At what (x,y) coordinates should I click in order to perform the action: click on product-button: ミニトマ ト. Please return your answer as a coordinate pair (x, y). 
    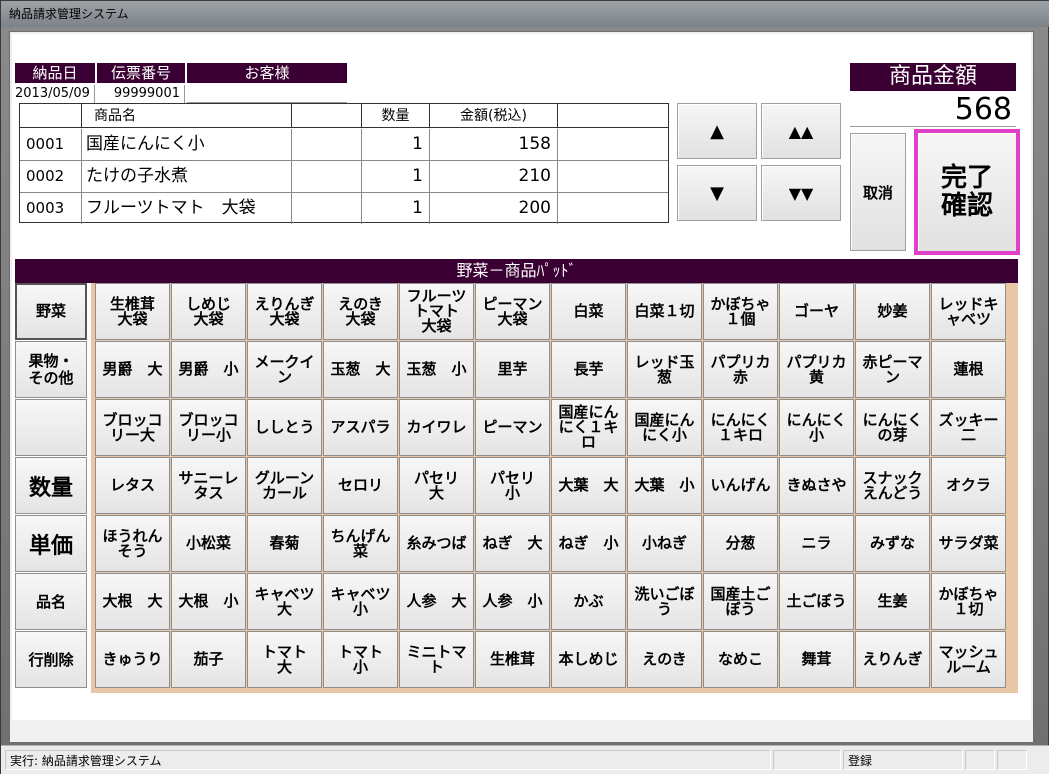
    Looking at the image, I should click on (436, 659).